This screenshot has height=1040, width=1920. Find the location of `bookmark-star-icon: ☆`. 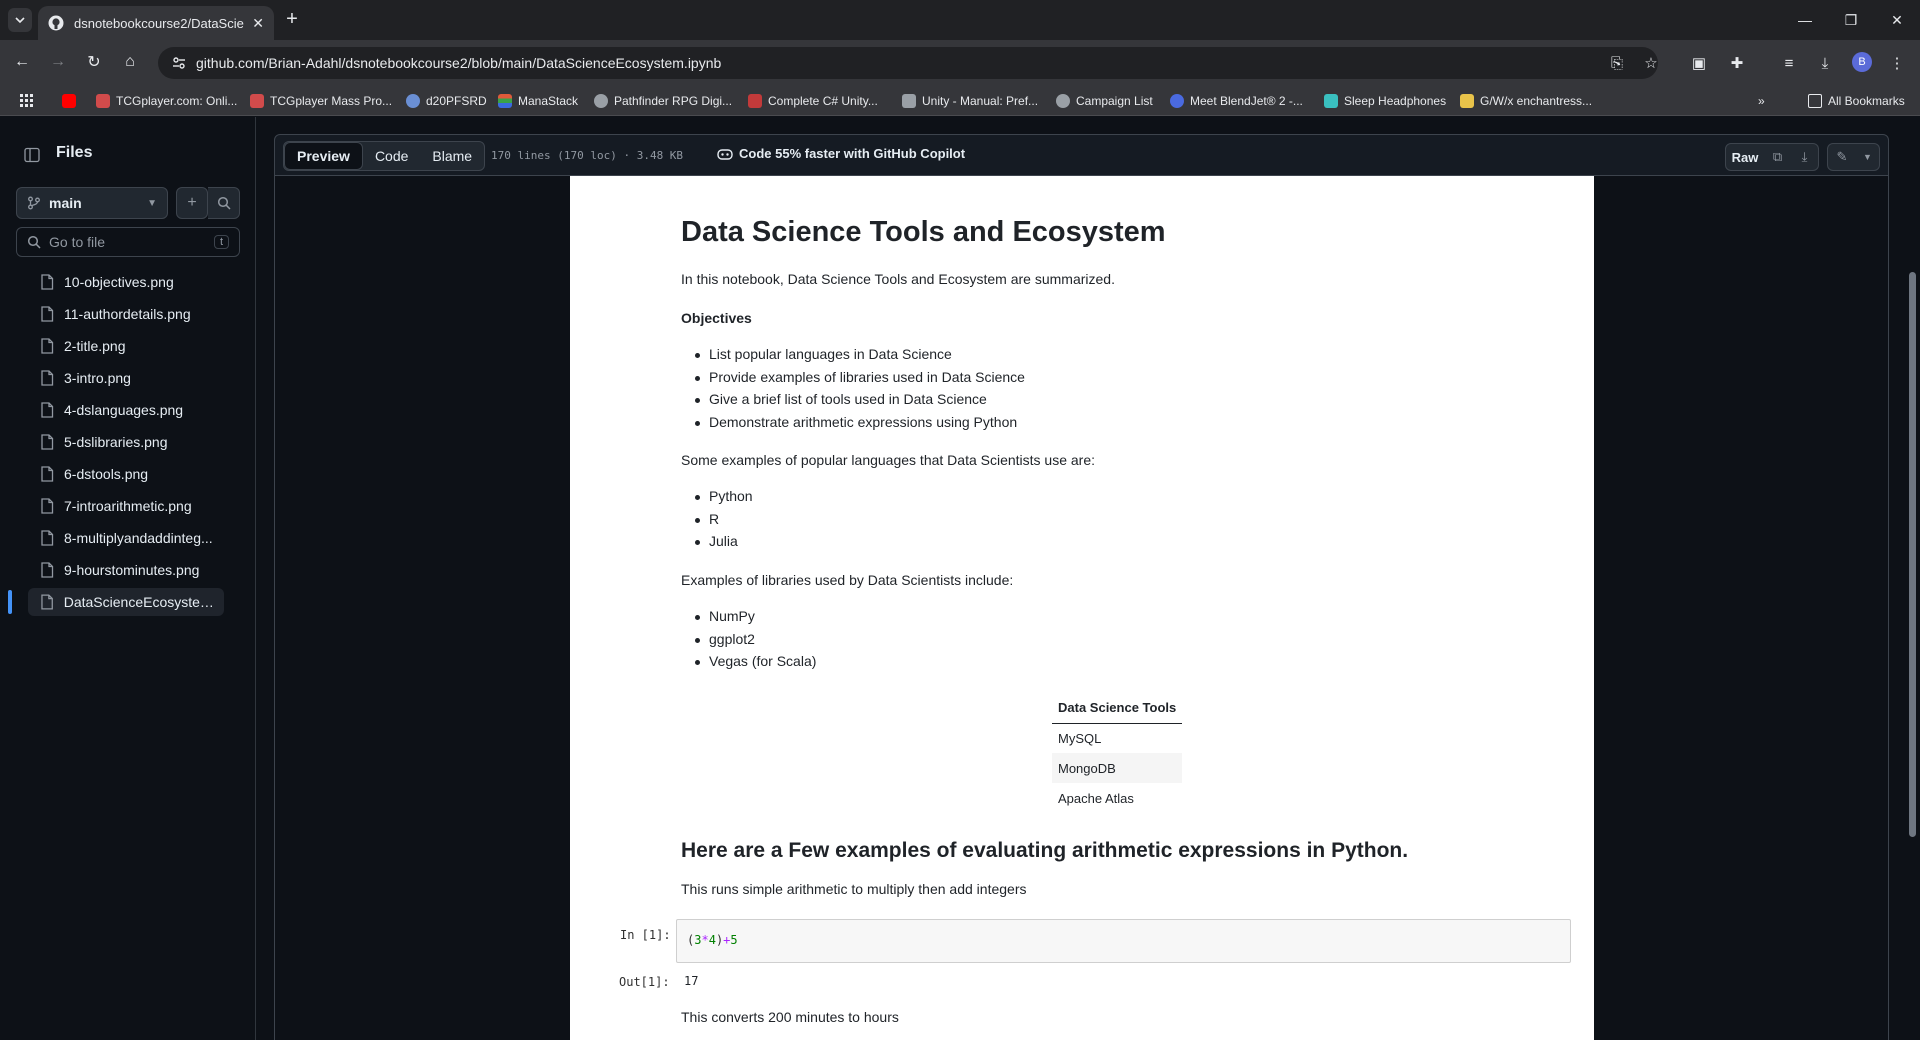

bookmark-star-icon: ☆ is located at coordinates (1651, 63).